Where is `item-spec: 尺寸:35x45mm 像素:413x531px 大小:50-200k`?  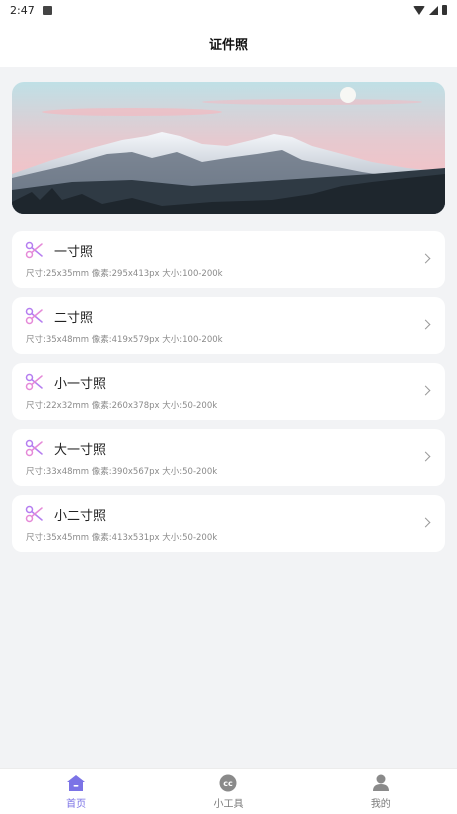
item-spec: 尺寸:35x45mm 像素:413x531px 大小:50-200k is located at coordinates (122, 538).